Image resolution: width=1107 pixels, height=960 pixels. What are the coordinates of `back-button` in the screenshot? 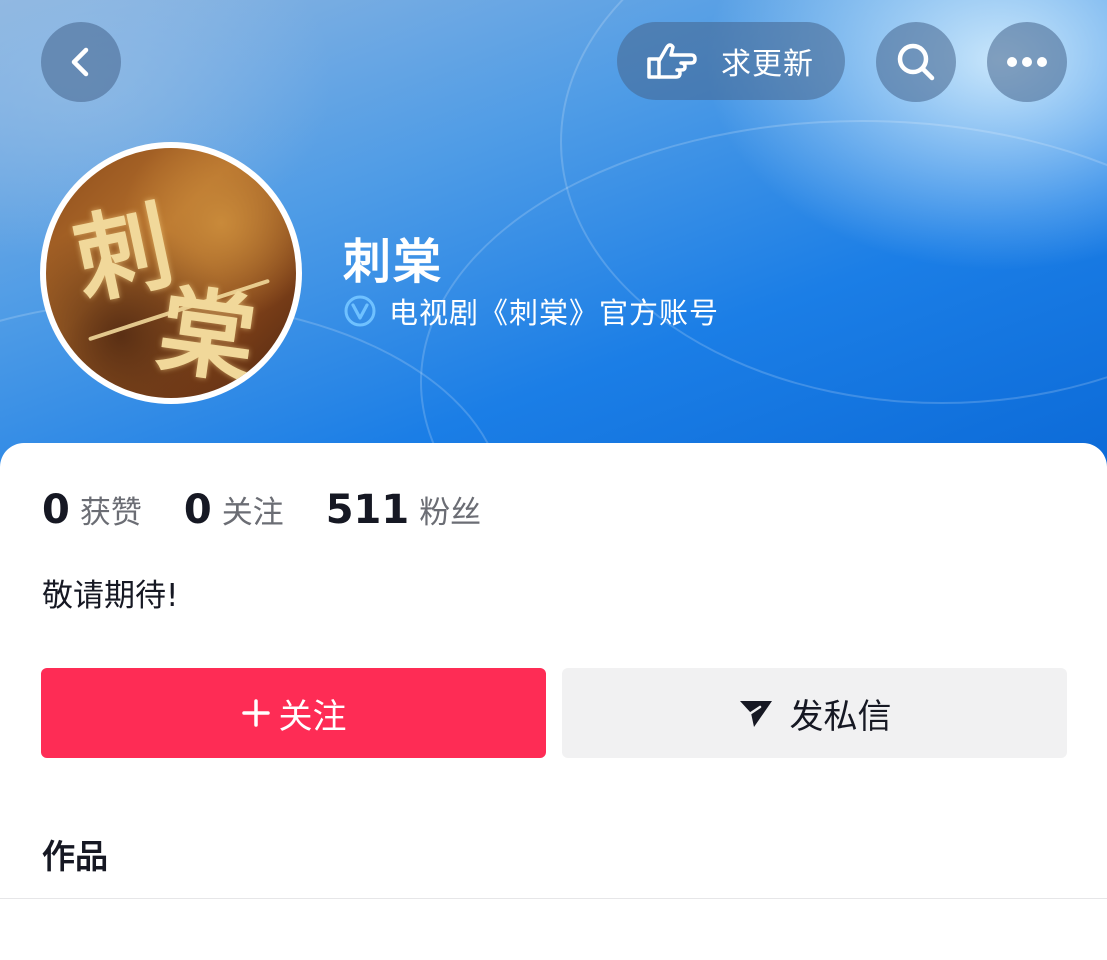 It's located at (81, 62).